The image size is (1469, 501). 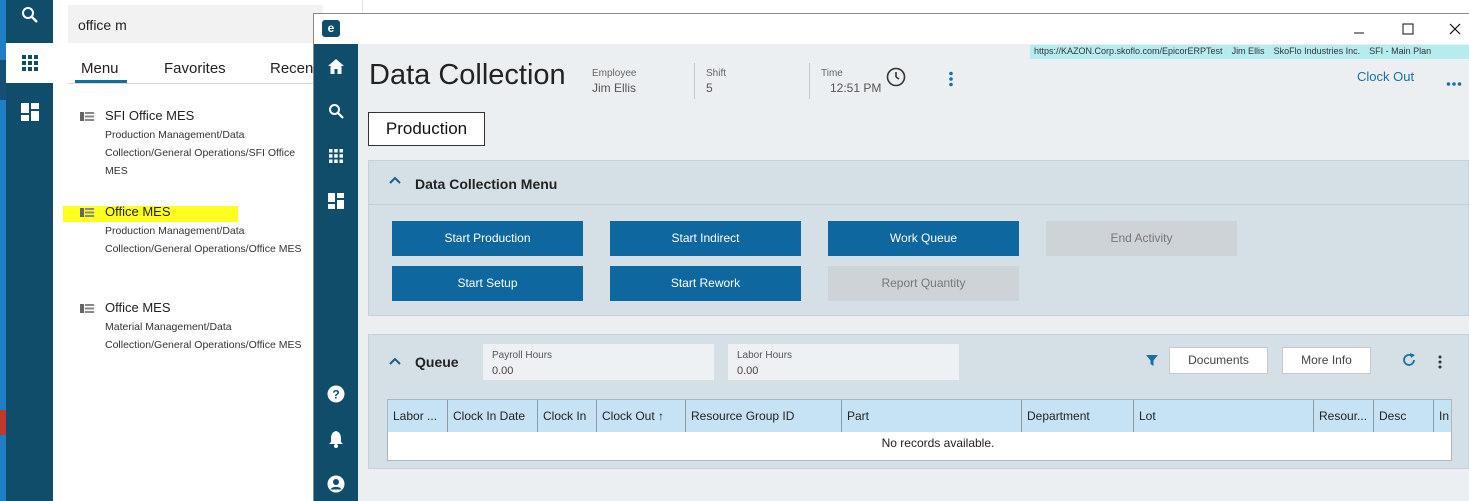 I want to click on empty-grid-message: No records available., so click(x=938, y=443).